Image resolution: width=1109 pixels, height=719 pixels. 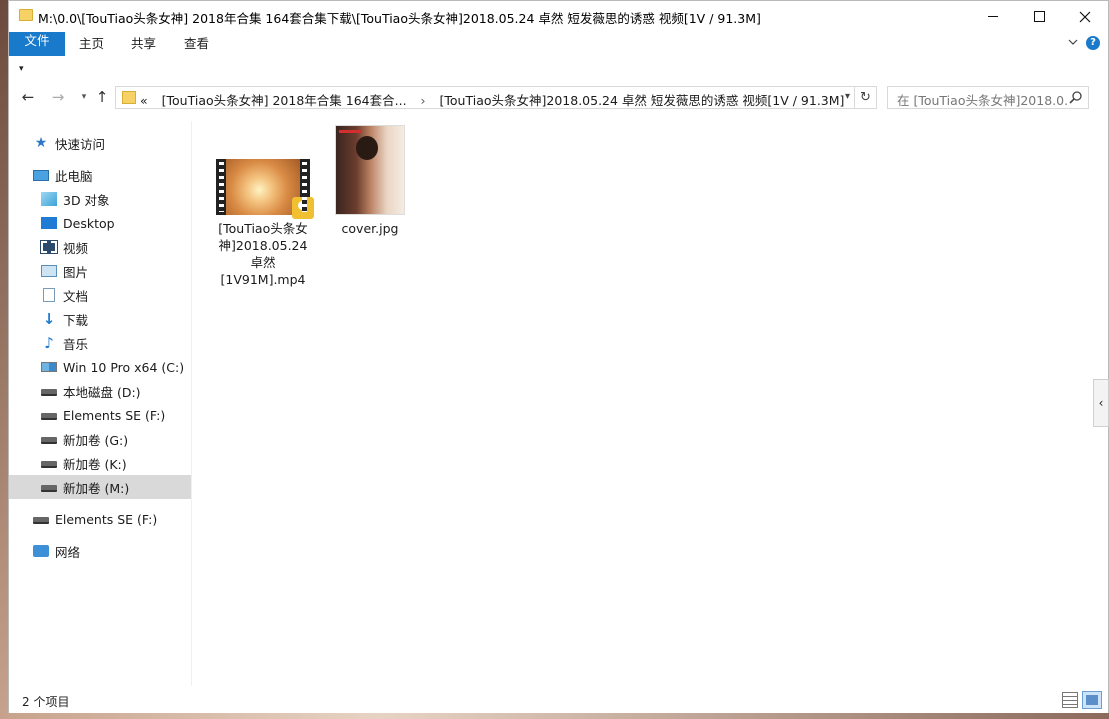 I want to click on desktop-icon, so click(x=49, y=223).